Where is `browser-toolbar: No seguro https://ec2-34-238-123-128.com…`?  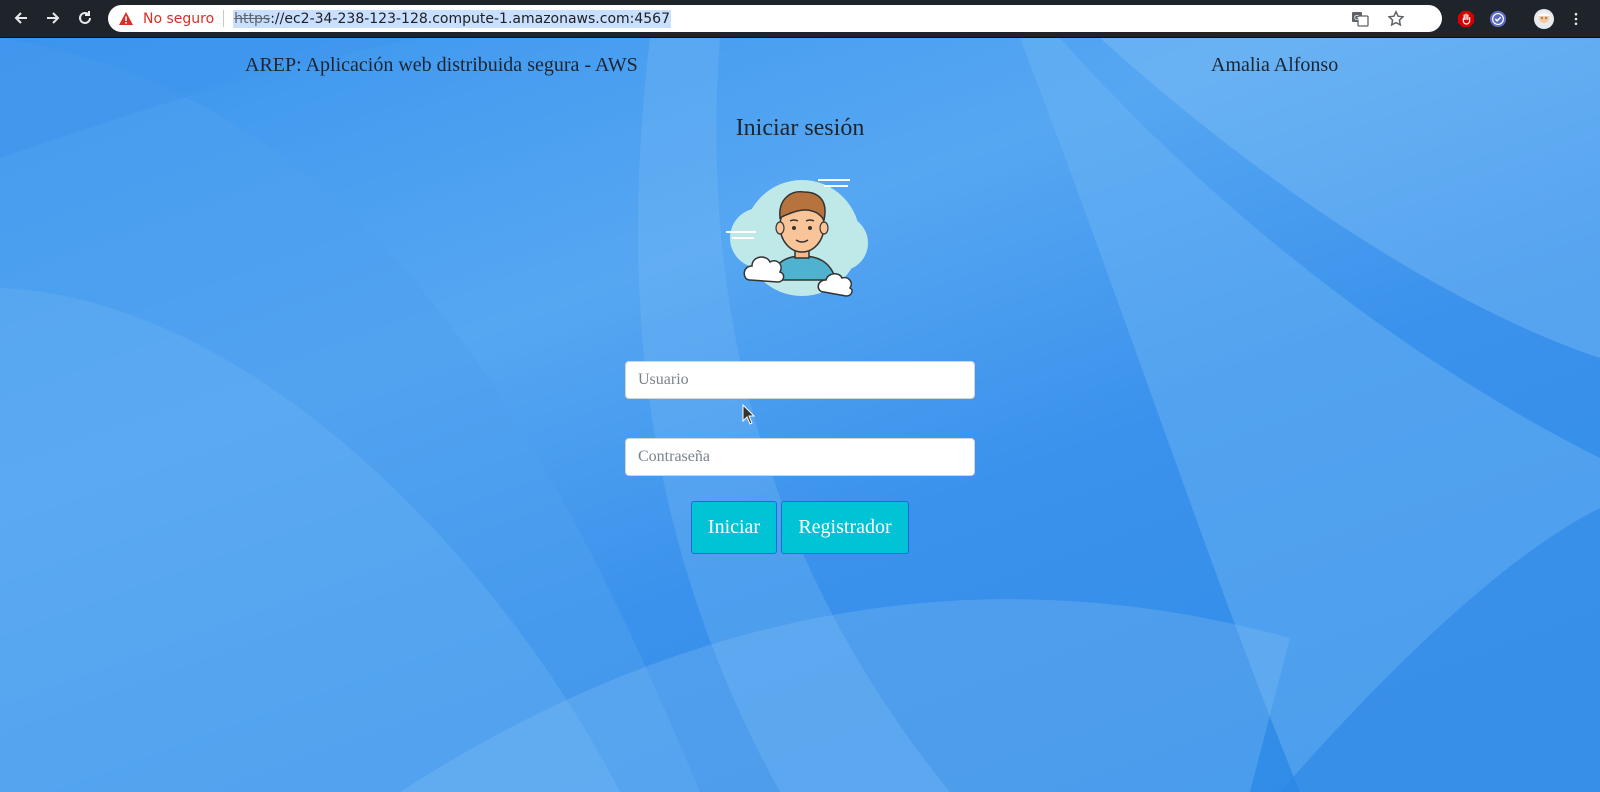
browser-toolbar: No seguro https://ec2-34-238-123-128.com… is located at coordinates (800, 19).